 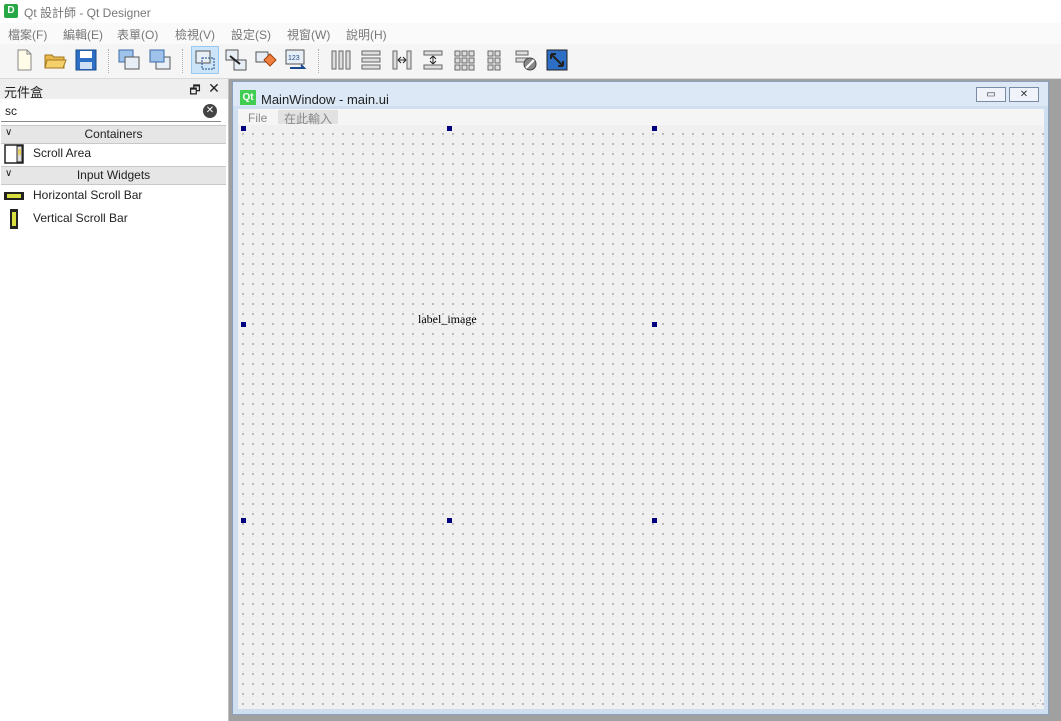 What do you see at coordinates (14, 196) in the screenshot?
I see `horizontal-scroll-bar-icon` at bounding box center [14, 196].